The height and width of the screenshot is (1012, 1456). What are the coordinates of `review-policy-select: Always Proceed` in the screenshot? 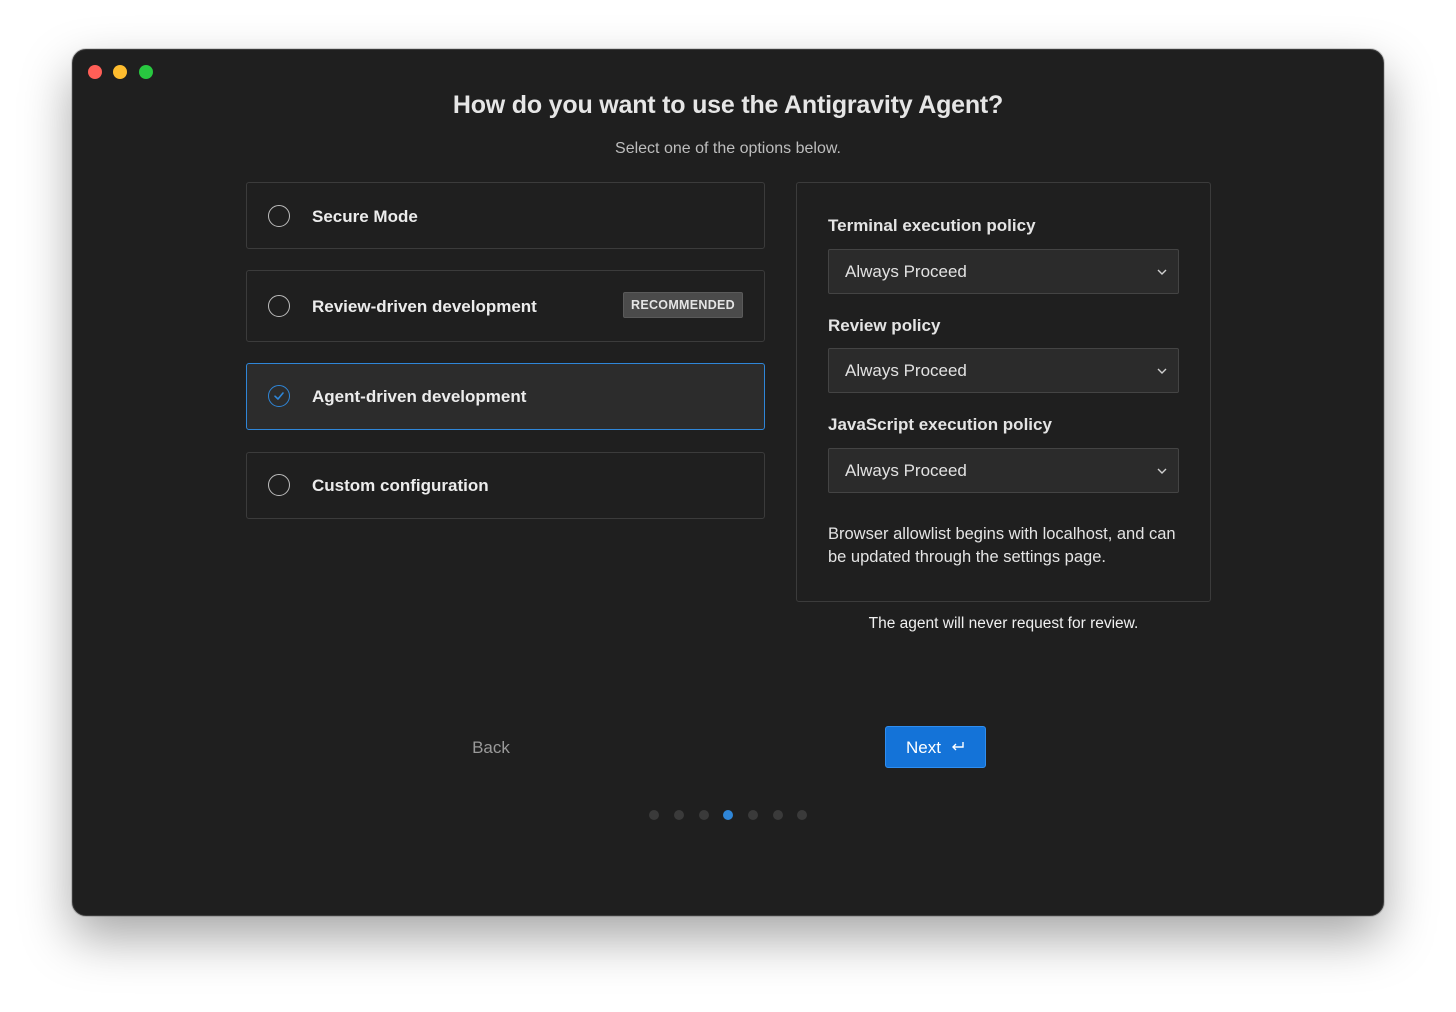 It's located at (1003, 370).